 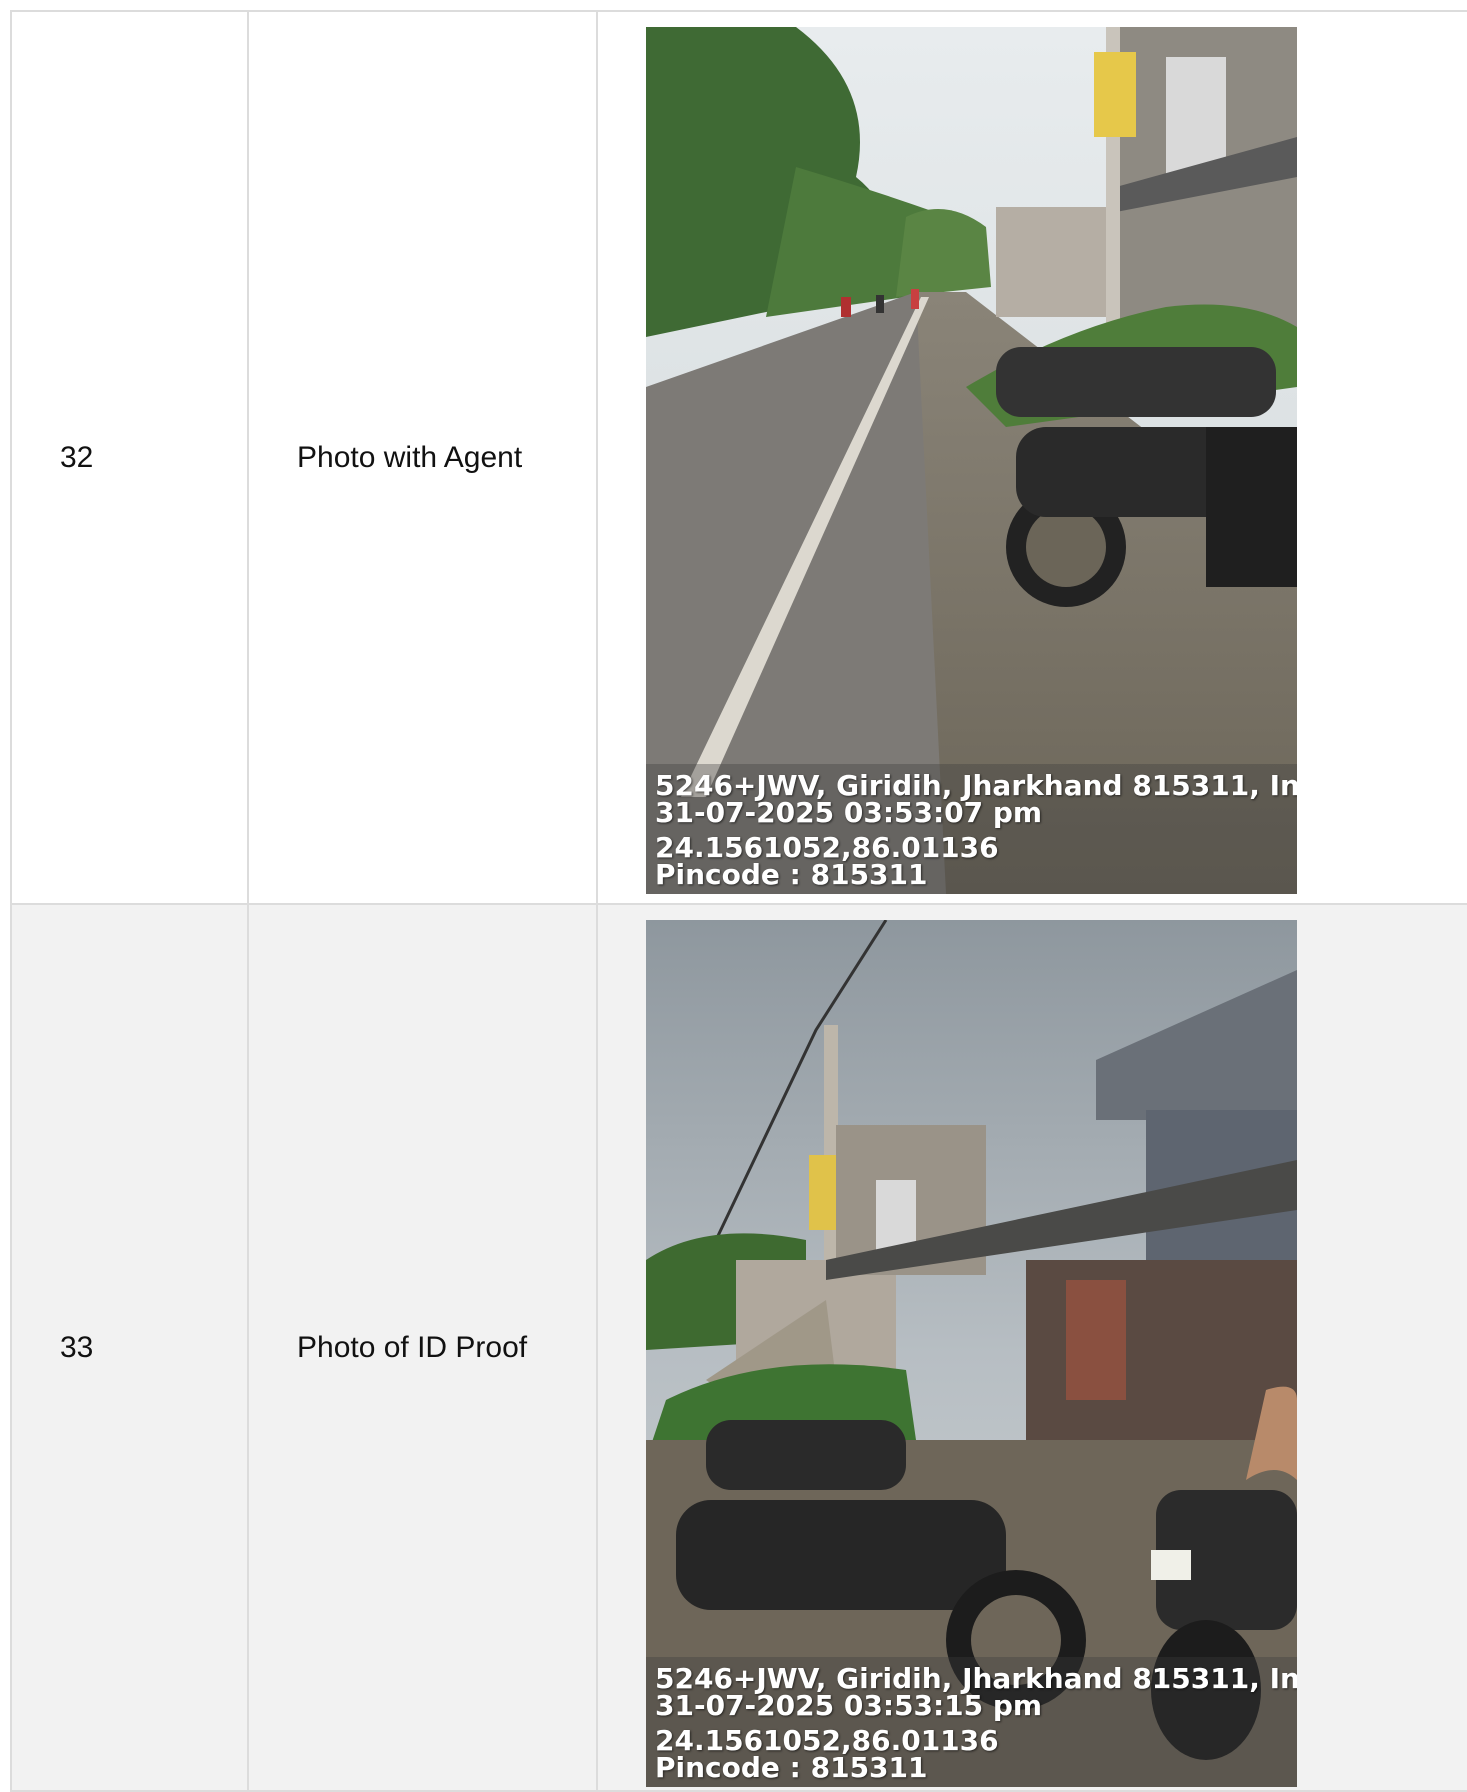 I want to click on geotag-datetime: 31-07-2025 03:53:15 pm, so click(x=849, y=1705).